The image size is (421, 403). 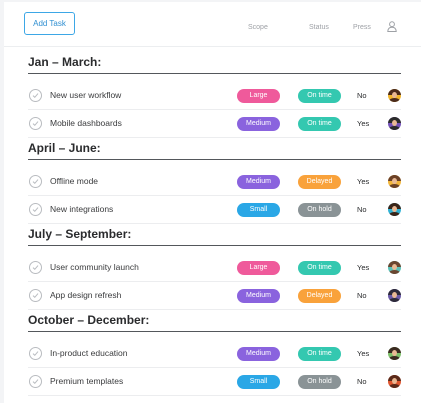 What do you see at coordinates (392, 26) in the screenshot?
I see `user-icon` at bounding box center [392, 26].